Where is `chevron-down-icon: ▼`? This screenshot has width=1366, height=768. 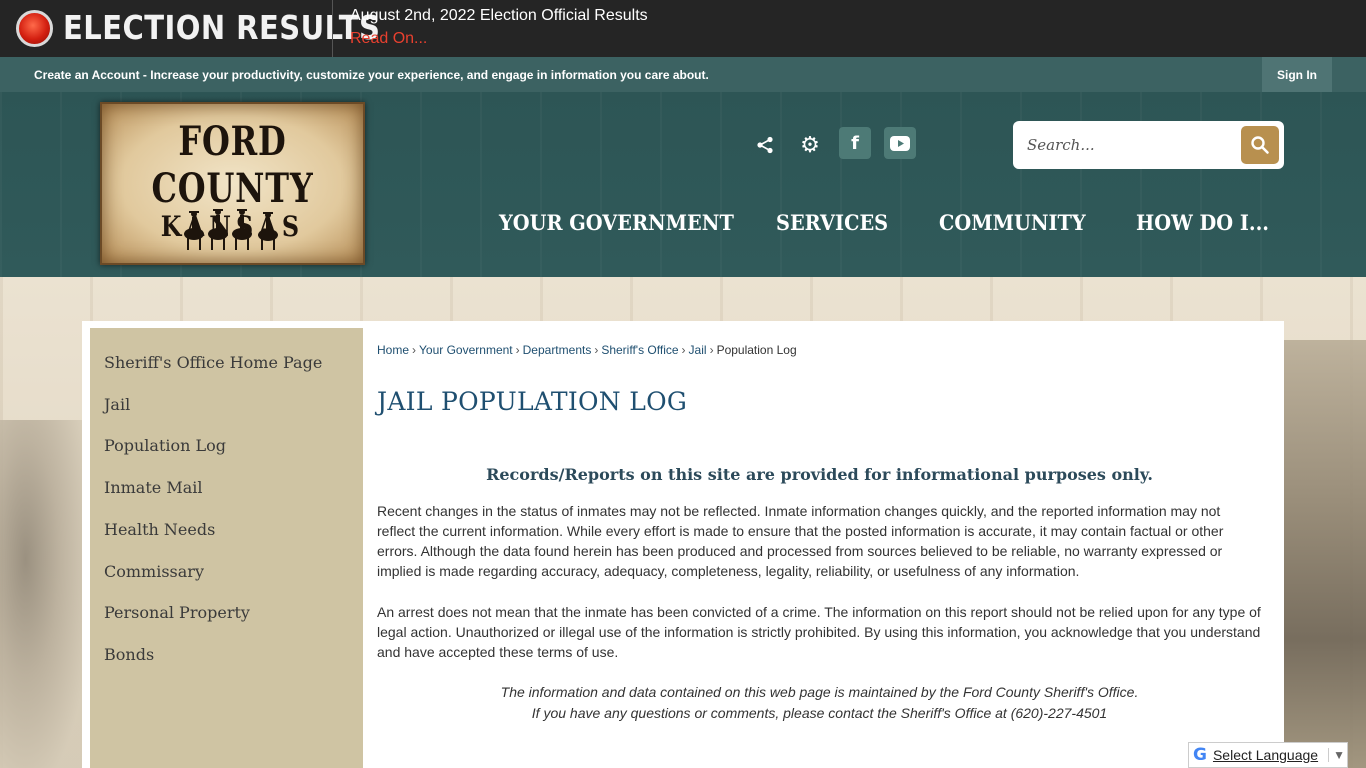 chevron-down-icon: ▼ is located at coordinates (1336, 755).